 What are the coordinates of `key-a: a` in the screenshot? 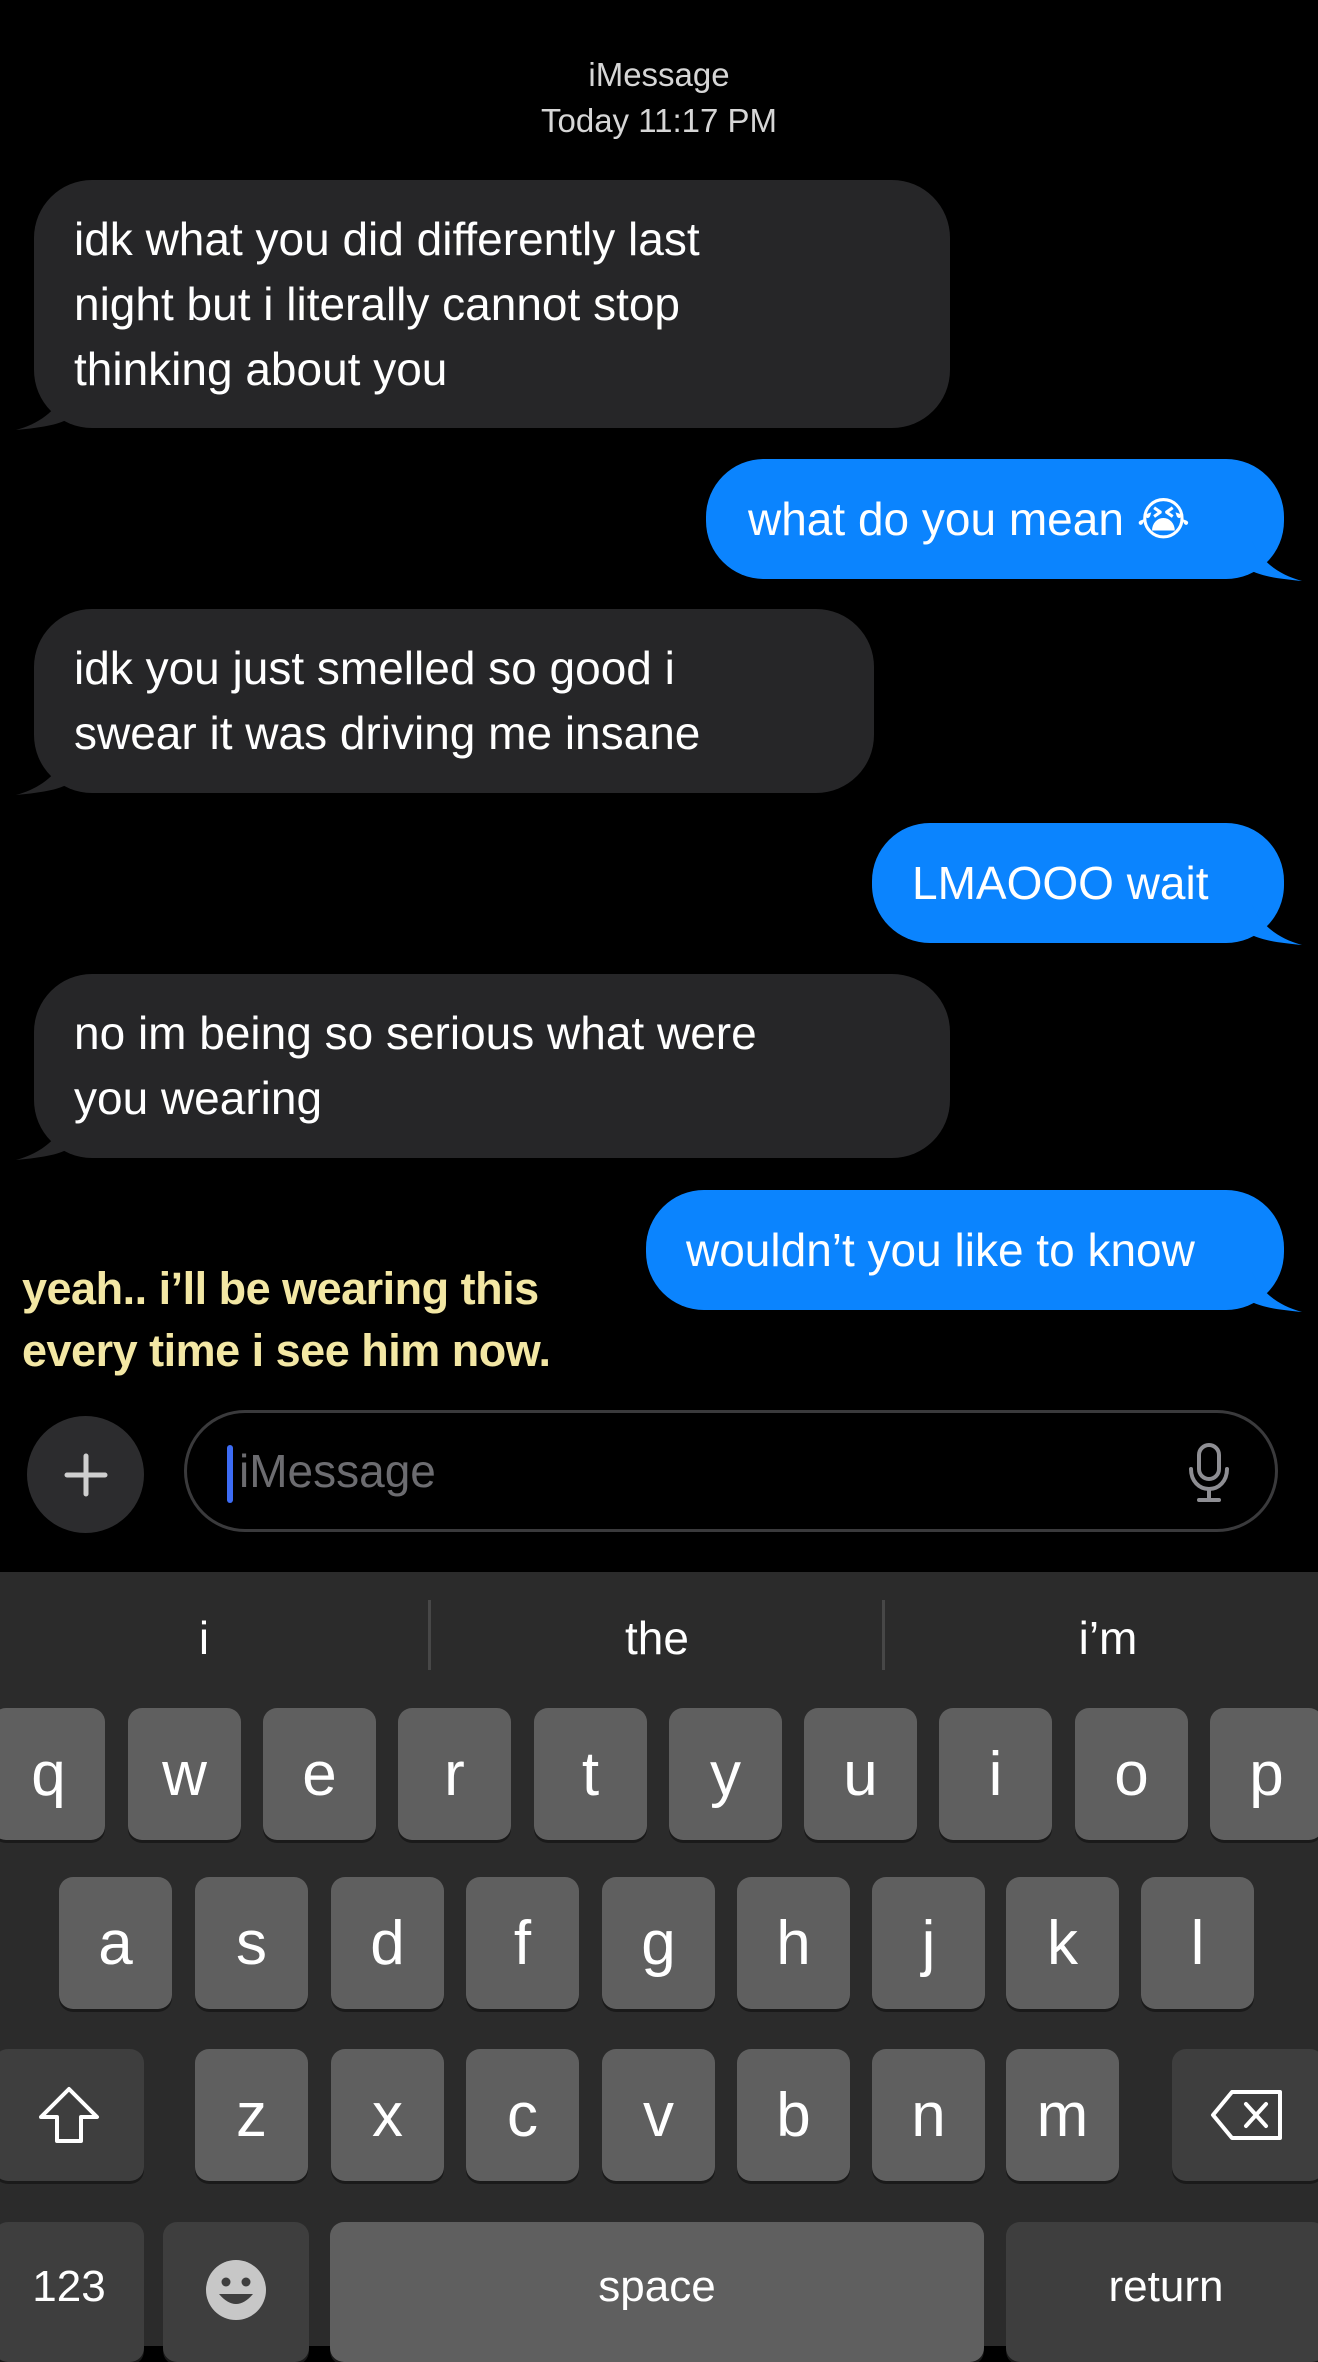 It's located at (115, 1943).